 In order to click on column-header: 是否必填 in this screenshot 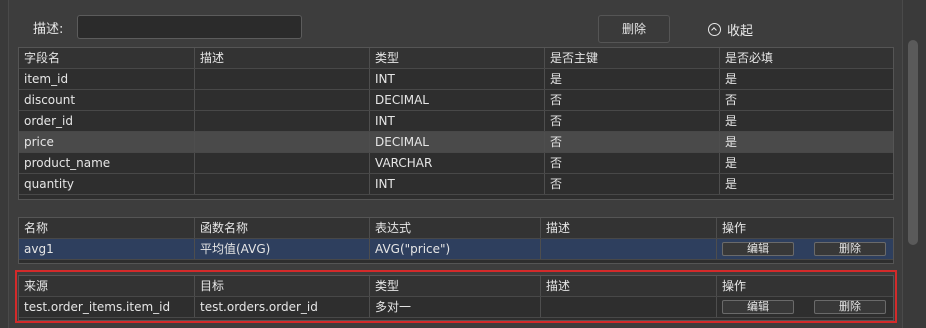, I will do `click(806, 58)`.